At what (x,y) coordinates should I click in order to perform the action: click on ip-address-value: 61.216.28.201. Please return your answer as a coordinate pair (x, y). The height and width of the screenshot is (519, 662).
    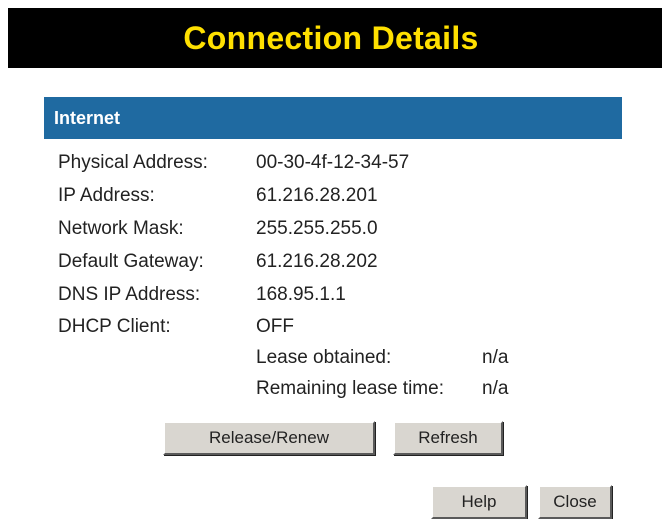
    Looking at the image, I should click on (317, 195).